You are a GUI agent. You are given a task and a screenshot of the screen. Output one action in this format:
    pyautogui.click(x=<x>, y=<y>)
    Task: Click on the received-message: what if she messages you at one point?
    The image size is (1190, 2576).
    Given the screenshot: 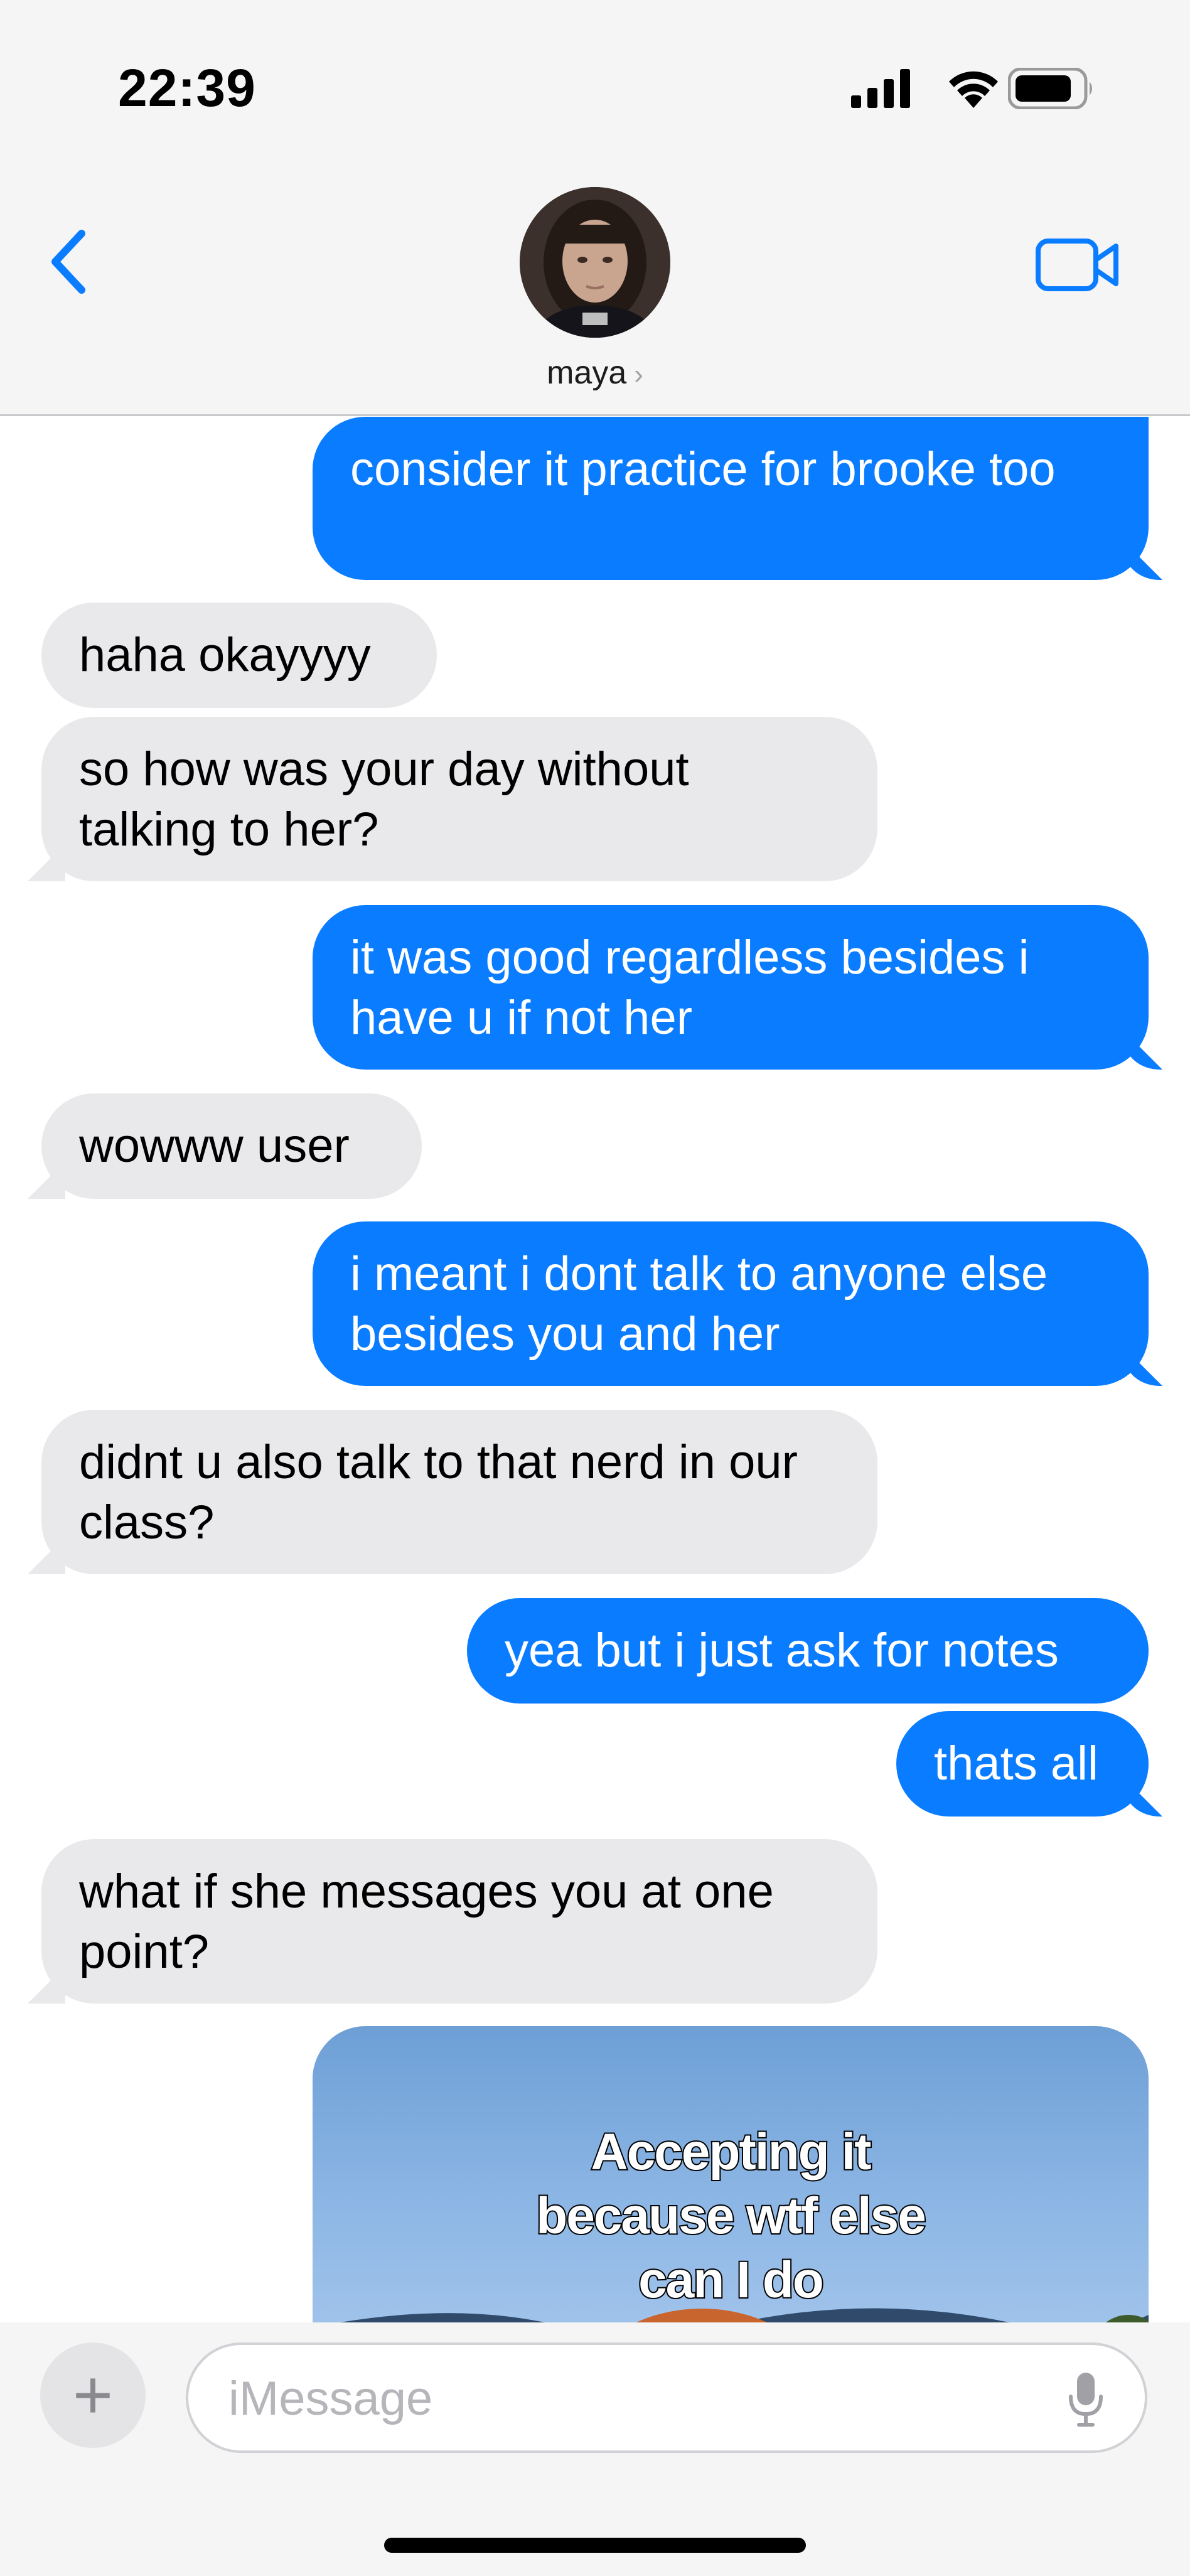 What is the action you would take?
    pyautogui.click(x=459, y=1921)
    